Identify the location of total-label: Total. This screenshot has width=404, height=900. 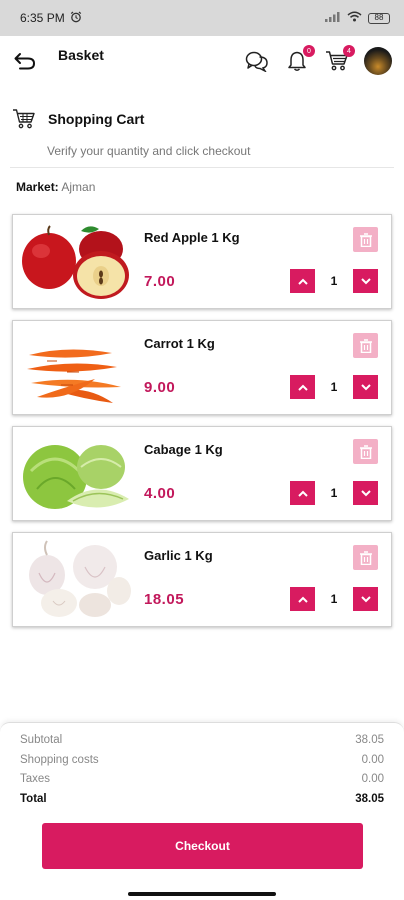
(33, 798).